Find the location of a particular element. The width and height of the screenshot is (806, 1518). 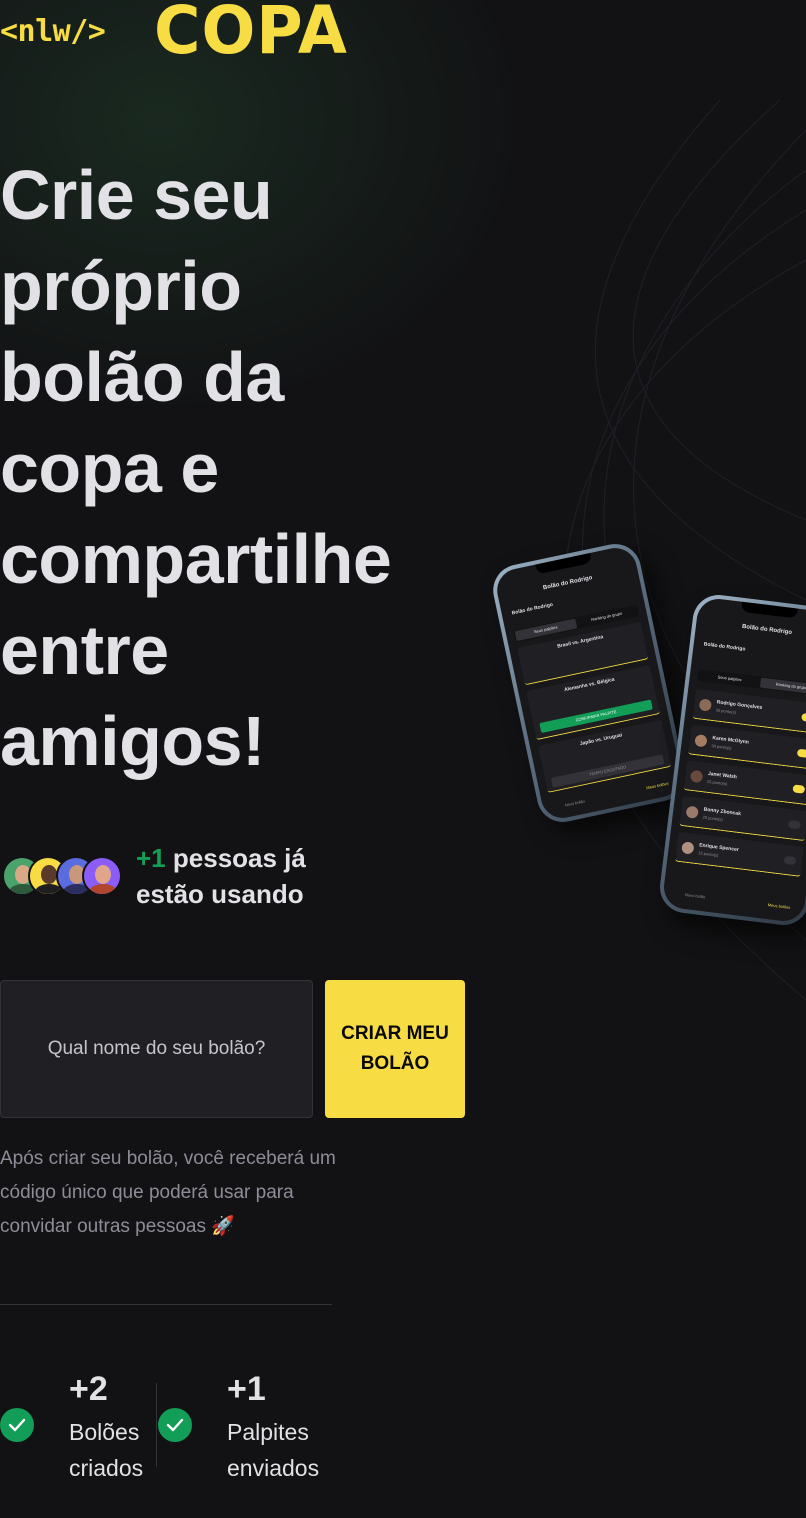

stat-value: +2 is located at coordinates (88, 1389).